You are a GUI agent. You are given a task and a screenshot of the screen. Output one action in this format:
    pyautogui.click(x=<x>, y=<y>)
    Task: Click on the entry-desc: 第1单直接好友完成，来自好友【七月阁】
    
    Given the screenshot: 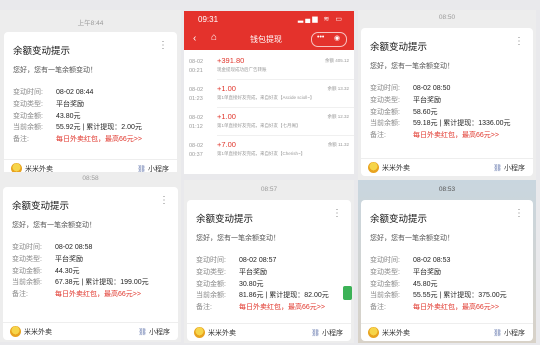 What is the action you would take?
    pyautogui.click(x=259, y=125)
    